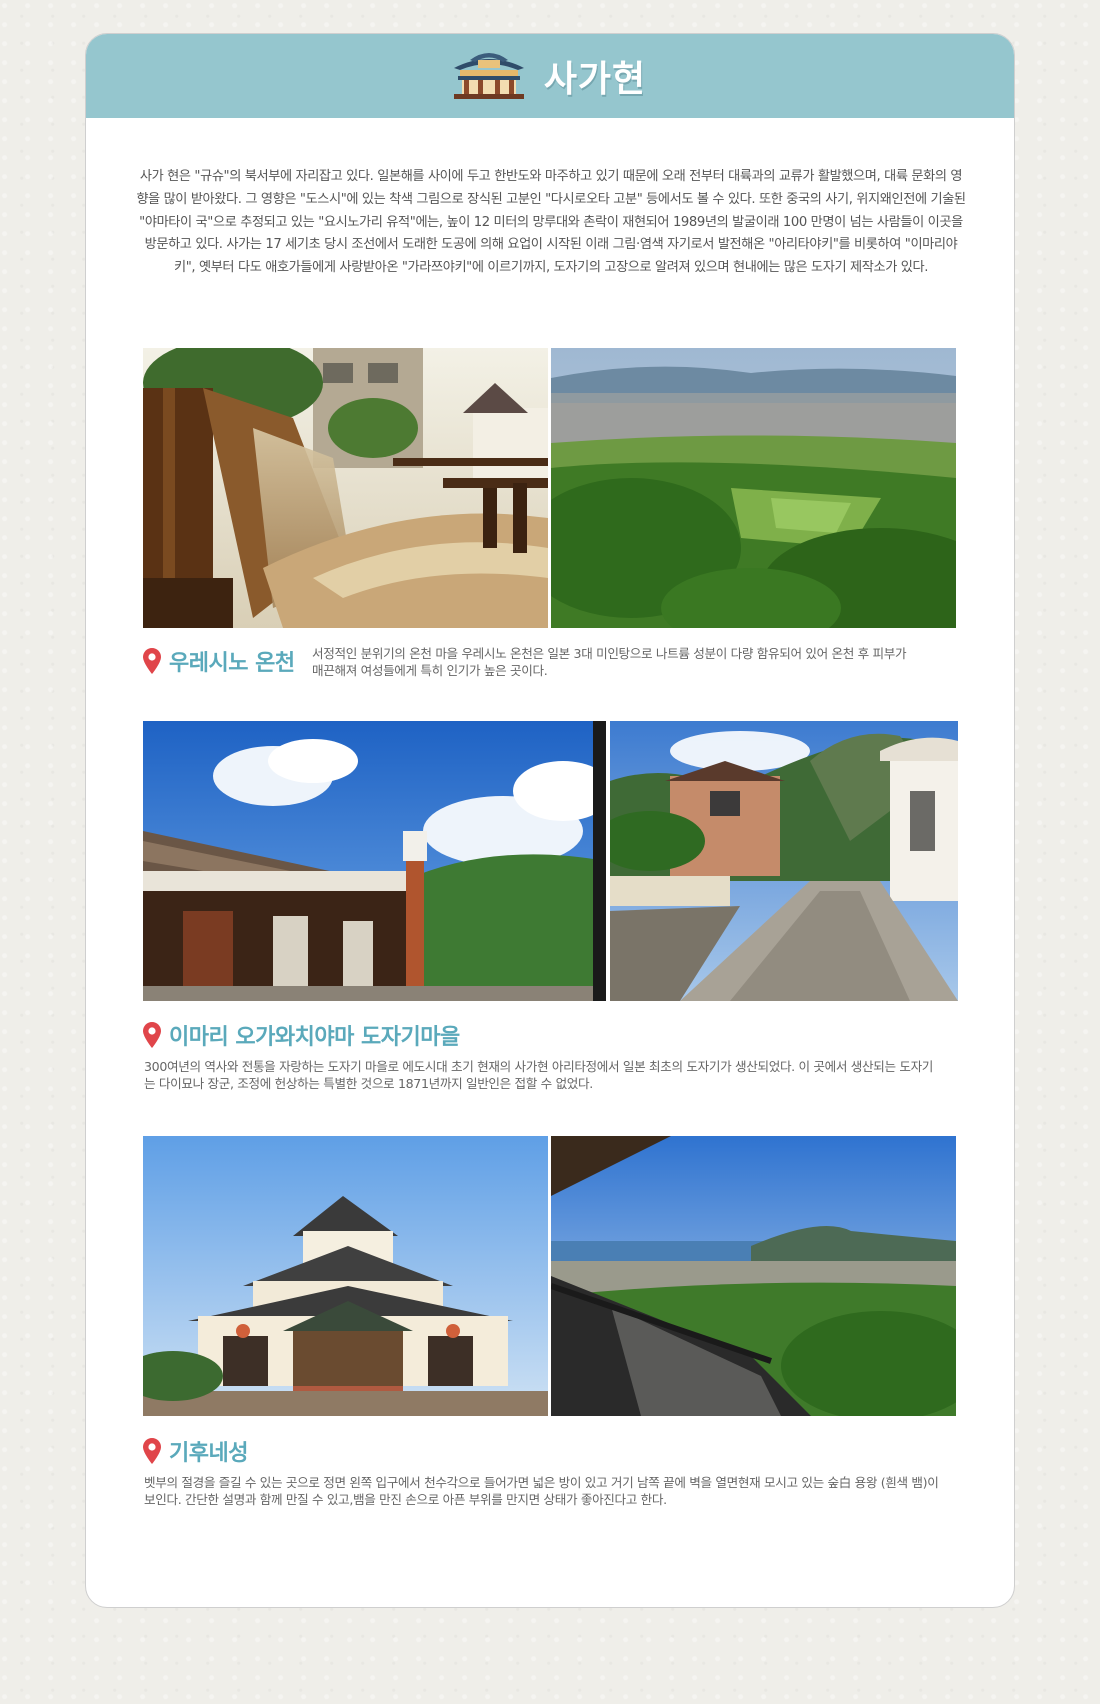 The width and height of the screenshot is (1100, 1704). What do you see at coordinates (753, 1276) in the screenshot?
I see `castle-sea-view-photo` at bounding box center [753, 1276].